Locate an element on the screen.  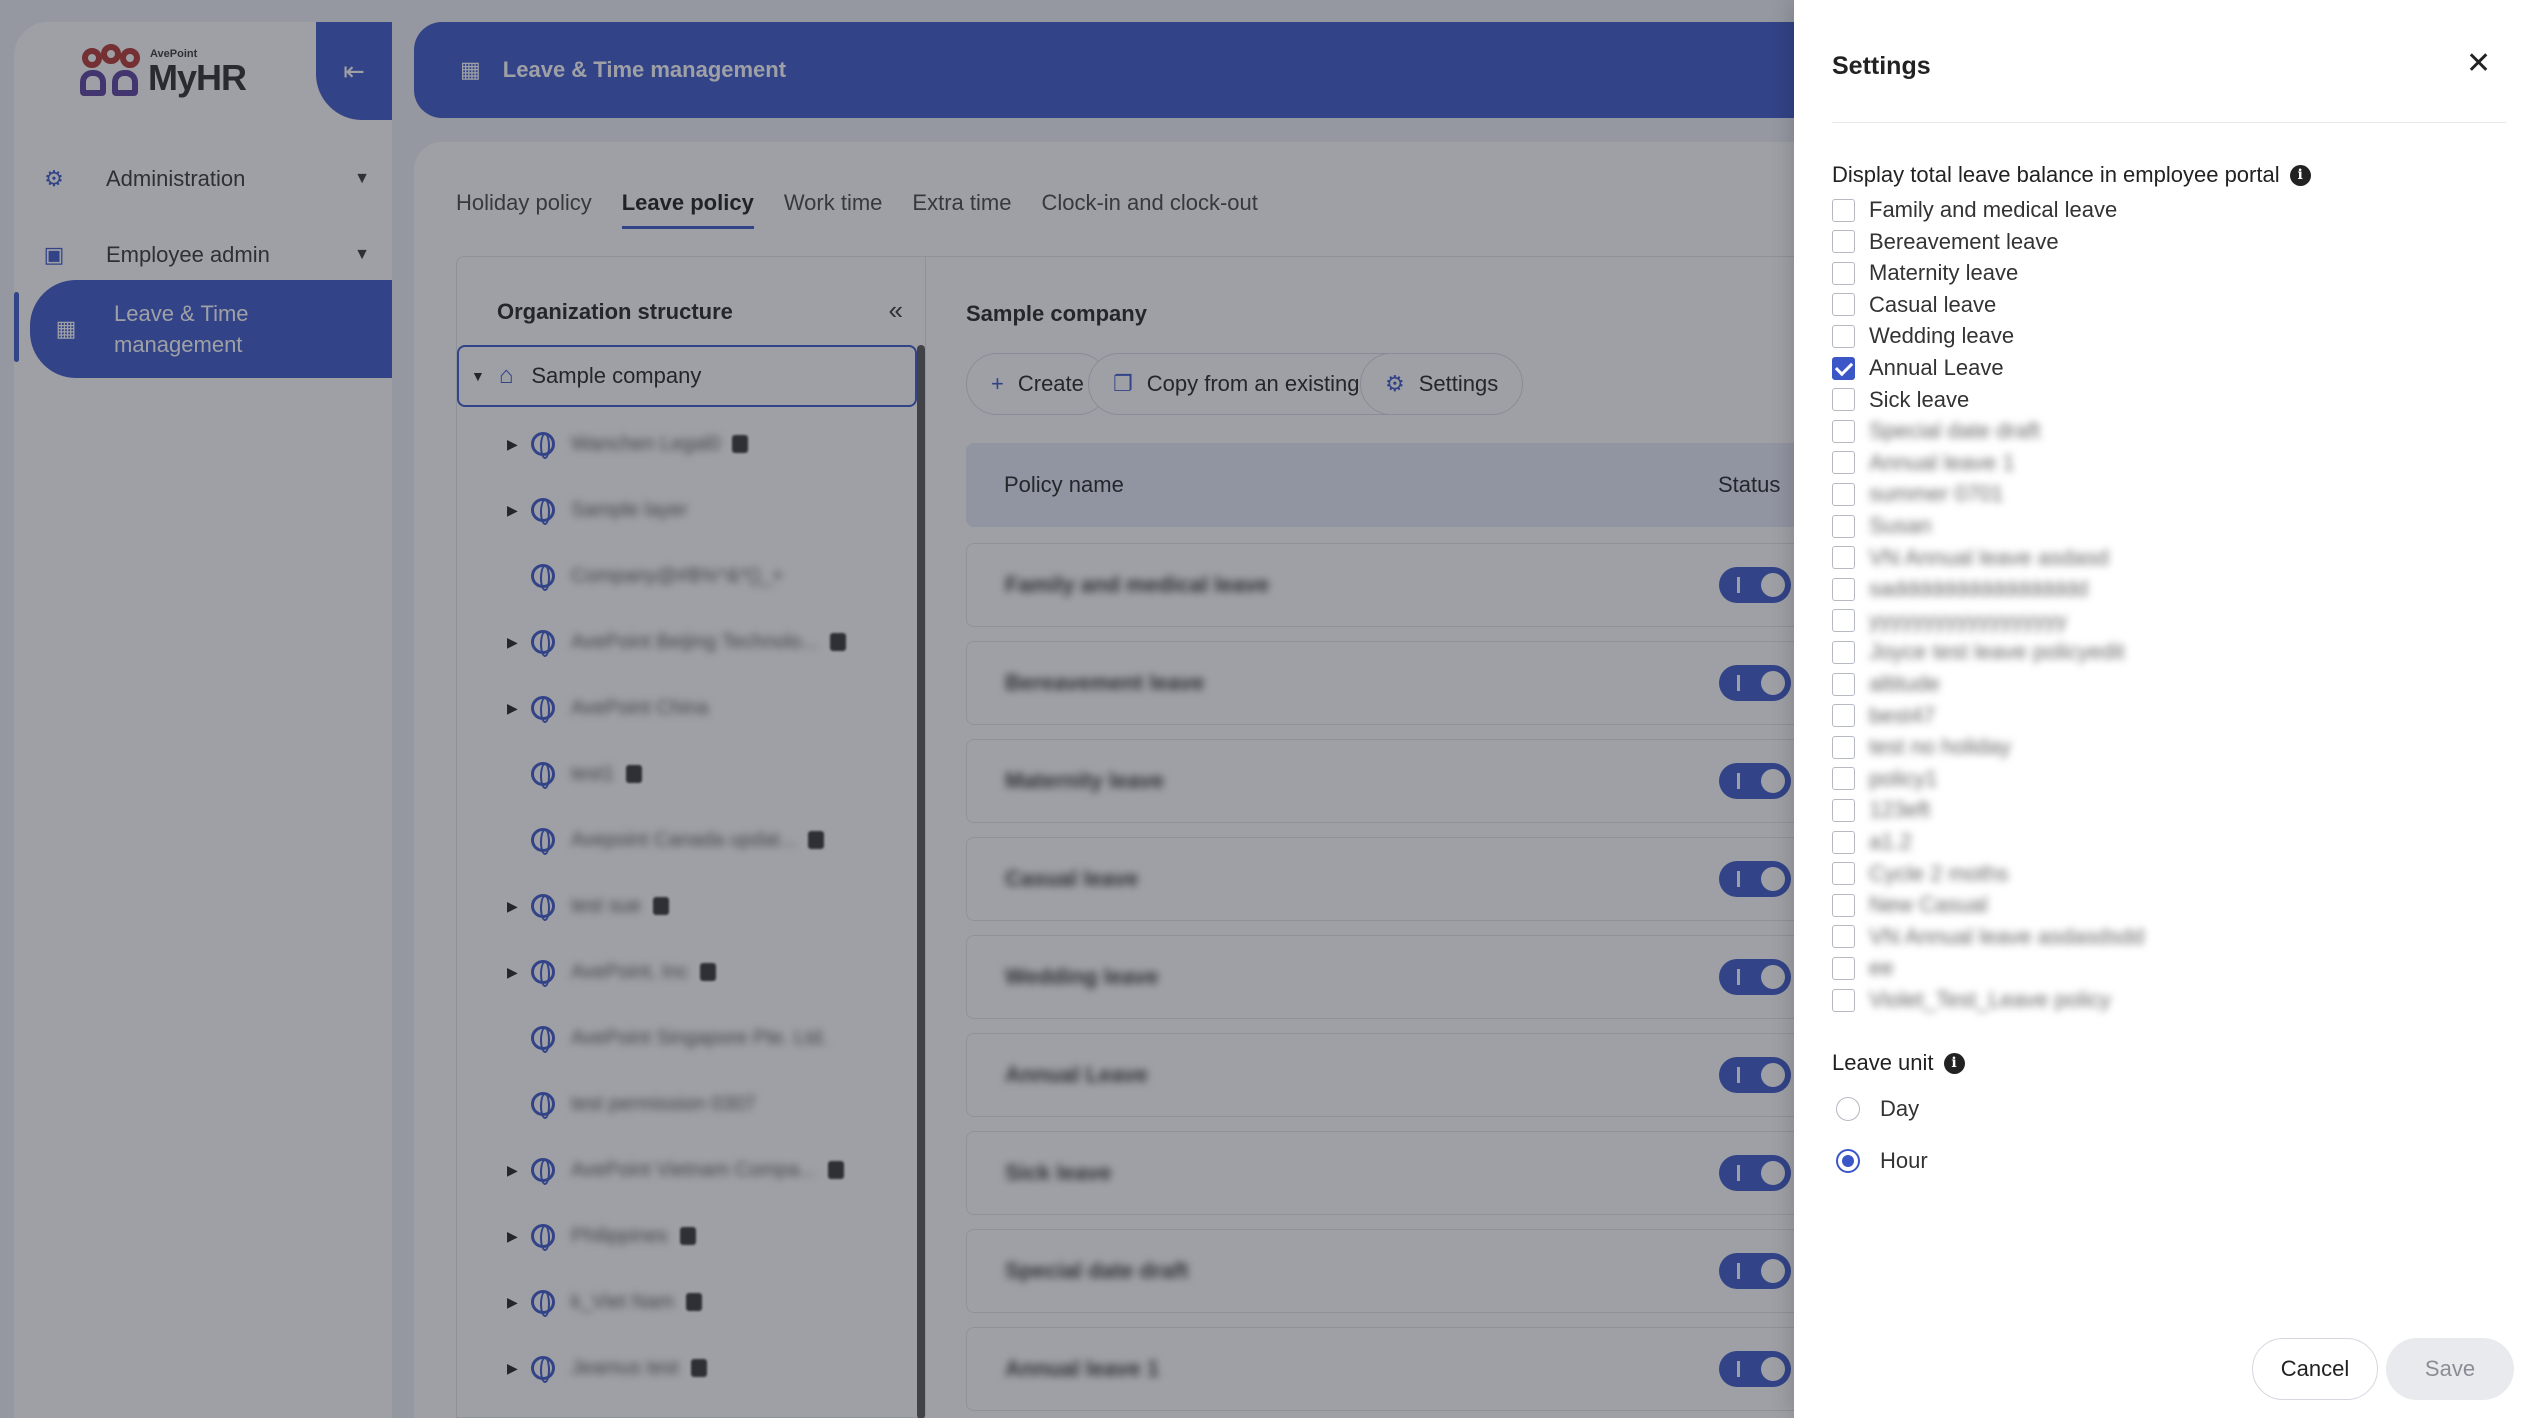
leave-unit-label: Leave unit i is located at coordinates (1898, 1063).